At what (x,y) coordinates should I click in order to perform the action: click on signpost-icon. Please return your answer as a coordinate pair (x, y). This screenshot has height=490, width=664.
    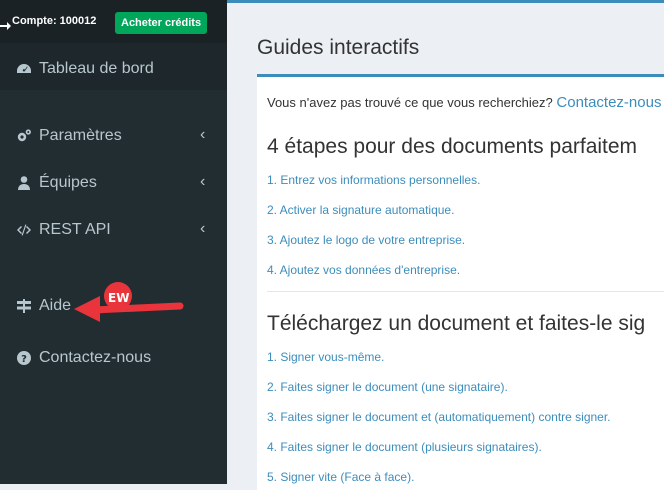
    Looking at the image, I should click on (24, 306).